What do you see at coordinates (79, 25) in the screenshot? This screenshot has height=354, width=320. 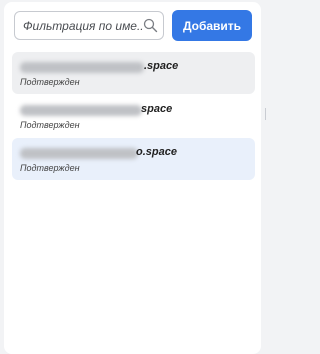 I see `search-input` at bounding box center [79, 25].